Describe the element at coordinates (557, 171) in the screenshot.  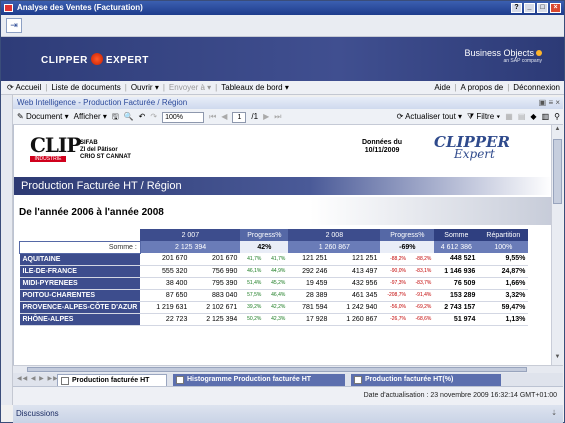
I see `scroll-thumb` at that location.